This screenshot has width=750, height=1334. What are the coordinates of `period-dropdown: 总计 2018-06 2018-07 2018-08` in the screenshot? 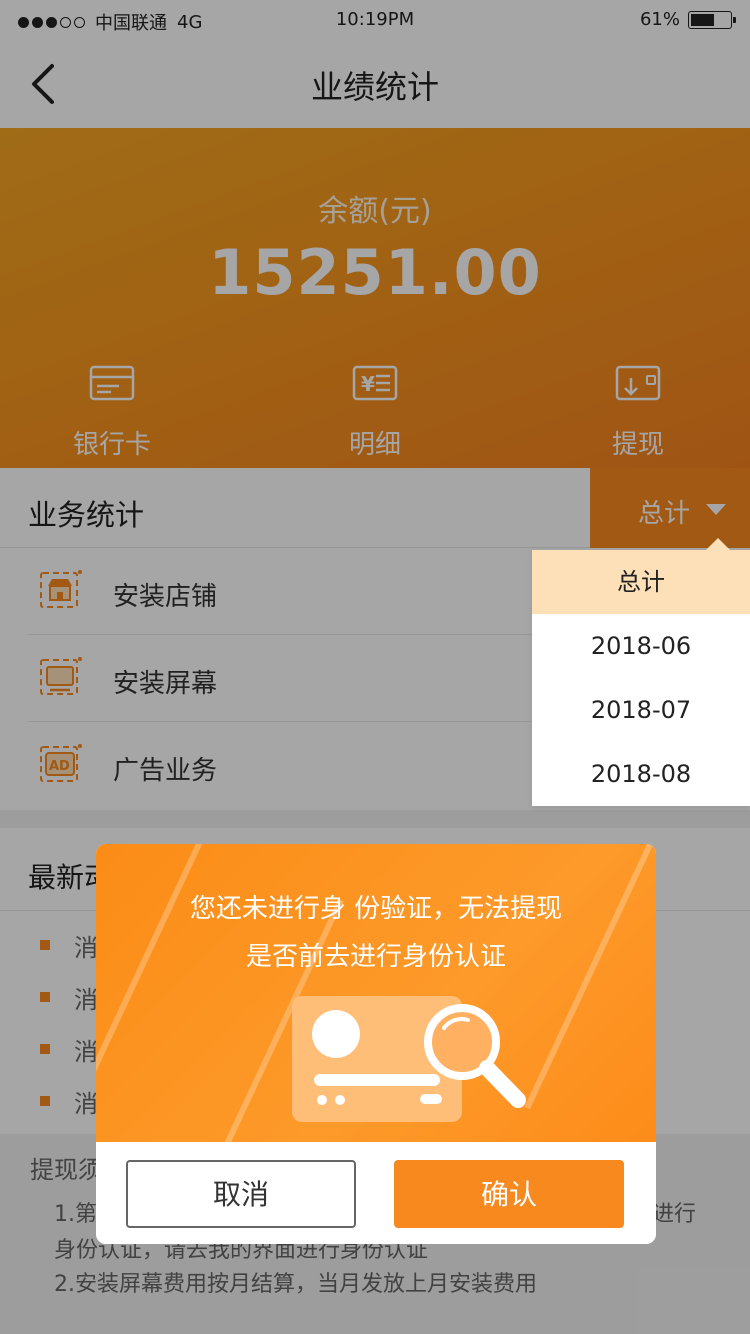 It's located at (641, 678).